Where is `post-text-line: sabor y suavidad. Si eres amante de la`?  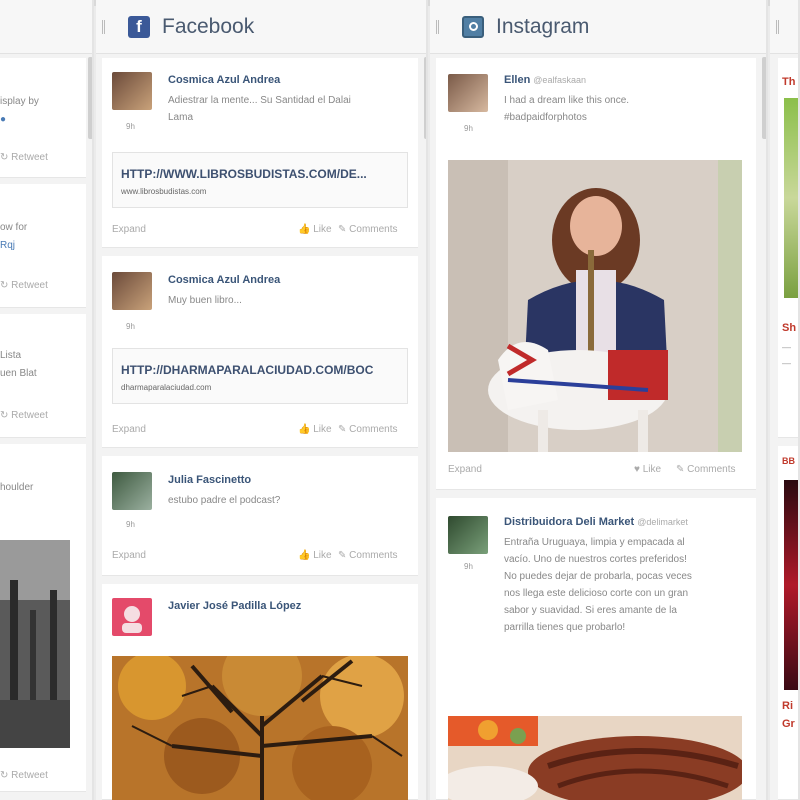 post-text-line: sabor y suavidad. Si eres amante de la is located at coordinates (590, 610).